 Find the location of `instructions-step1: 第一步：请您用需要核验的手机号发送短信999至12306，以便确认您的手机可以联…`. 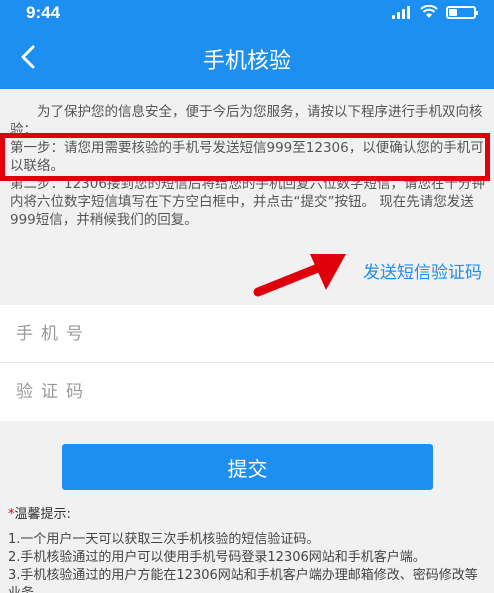

instructions-step1: 第一步：请您用需要核验的手机号发送短信999至12306，以便确认您的手机可以联… is located at coordinates (247, 157).